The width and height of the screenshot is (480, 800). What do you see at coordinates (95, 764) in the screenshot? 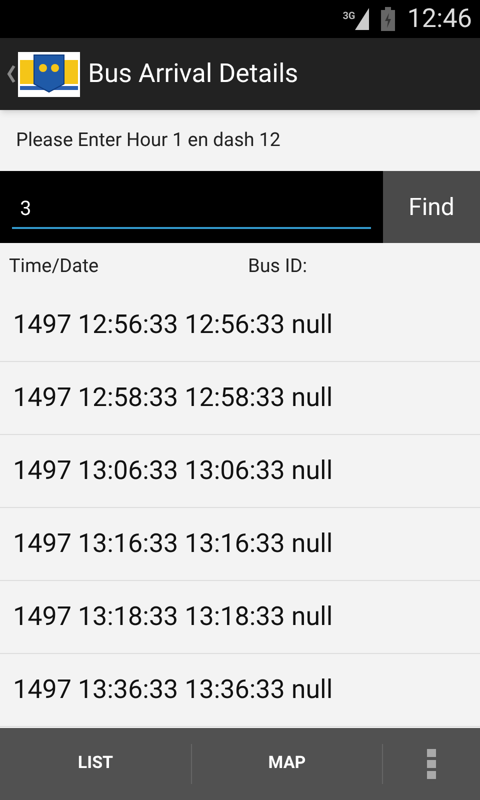
I see `tab-button: LIST` at bounding box center [95, 764].